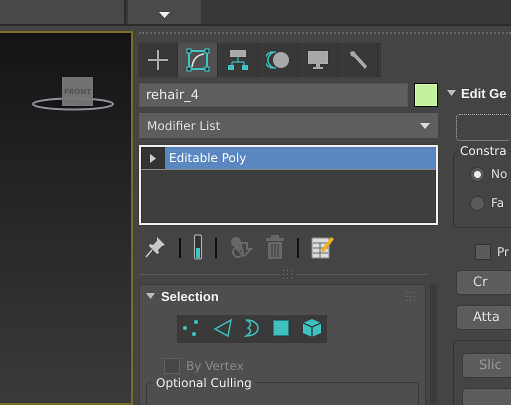 This screenshot has width=511, height=405. What do you see at coordinates (497, 203) in the screenshot?
I see `radio-label: Fa` at bounding box center [497, 203].